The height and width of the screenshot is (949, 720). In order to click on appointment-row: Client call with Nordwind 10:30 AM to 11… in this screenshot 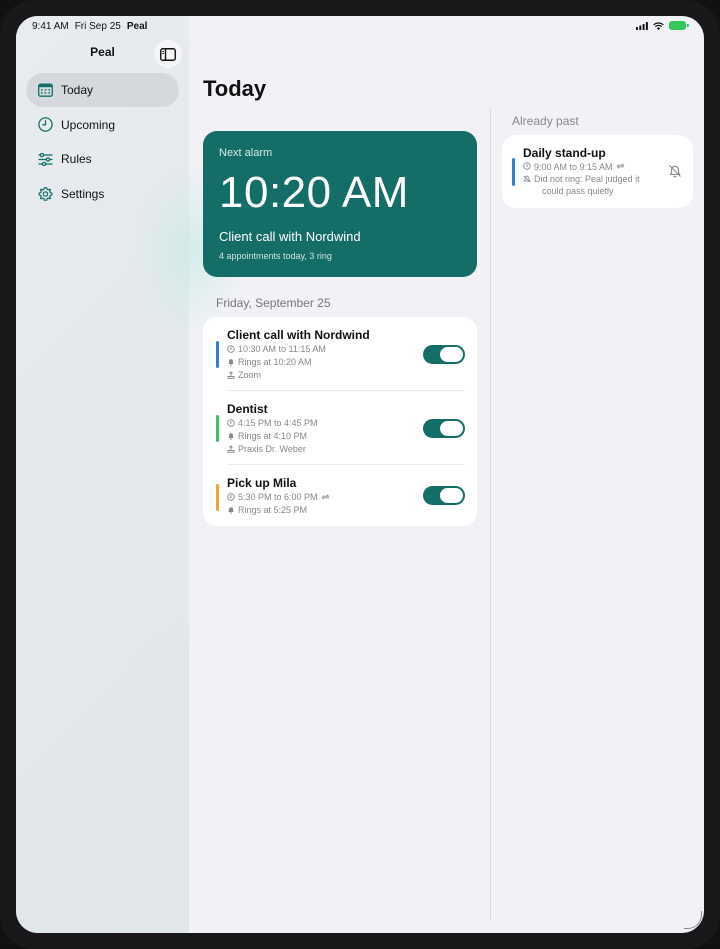, I will do `click(340, 354)`.